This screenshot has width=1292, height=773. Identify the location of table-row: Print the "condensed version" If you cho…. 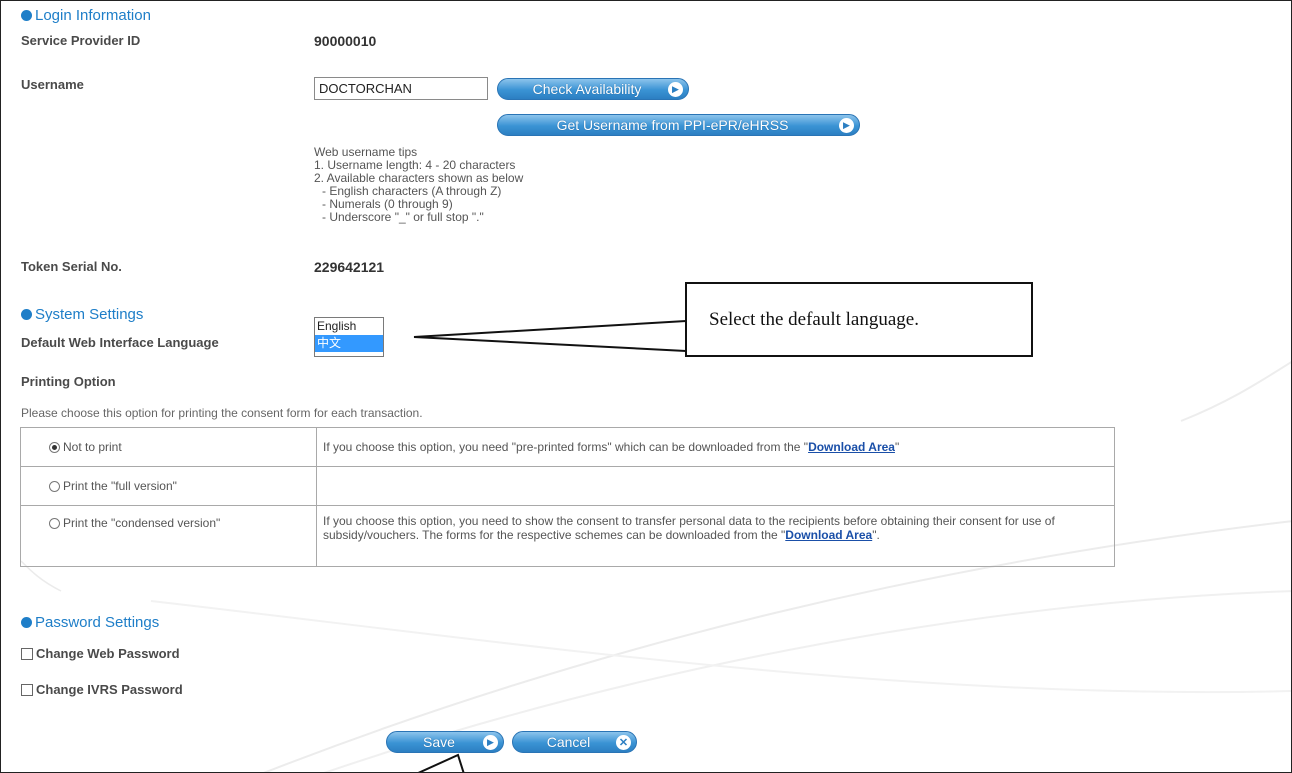
(567, 536).